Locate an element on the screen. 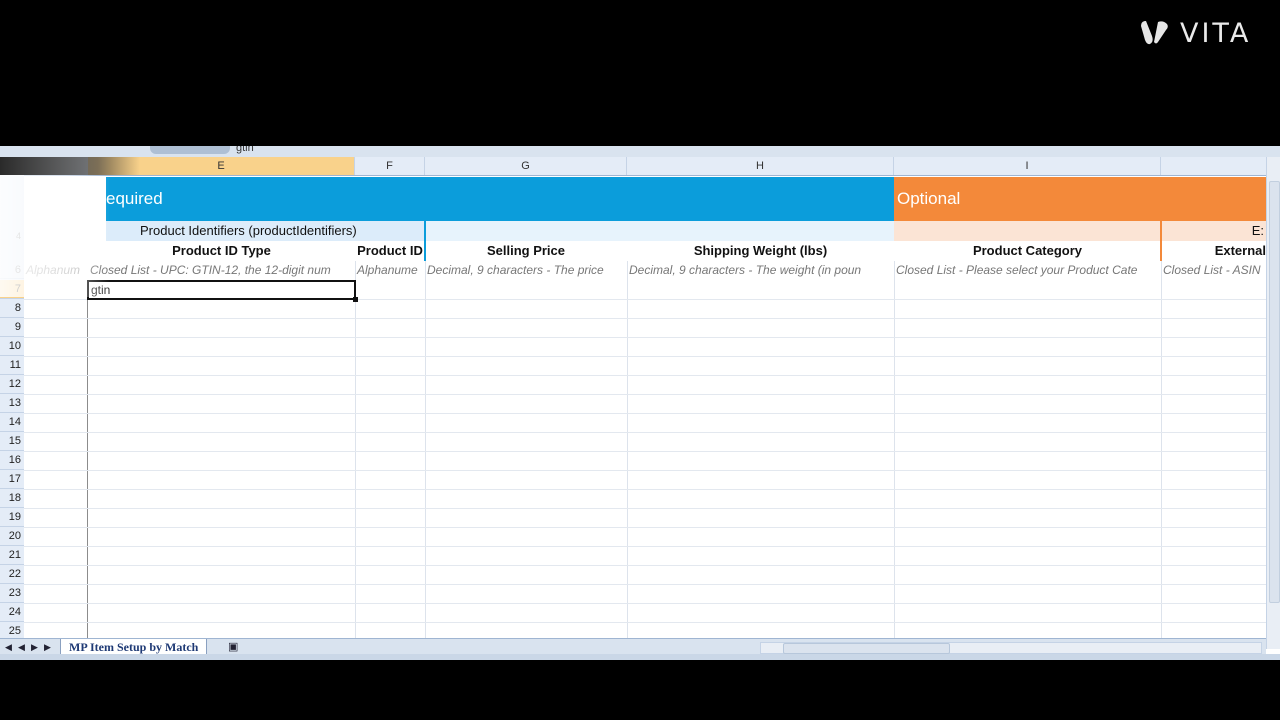  row-header: 23 is located at coordinates (12, 593).